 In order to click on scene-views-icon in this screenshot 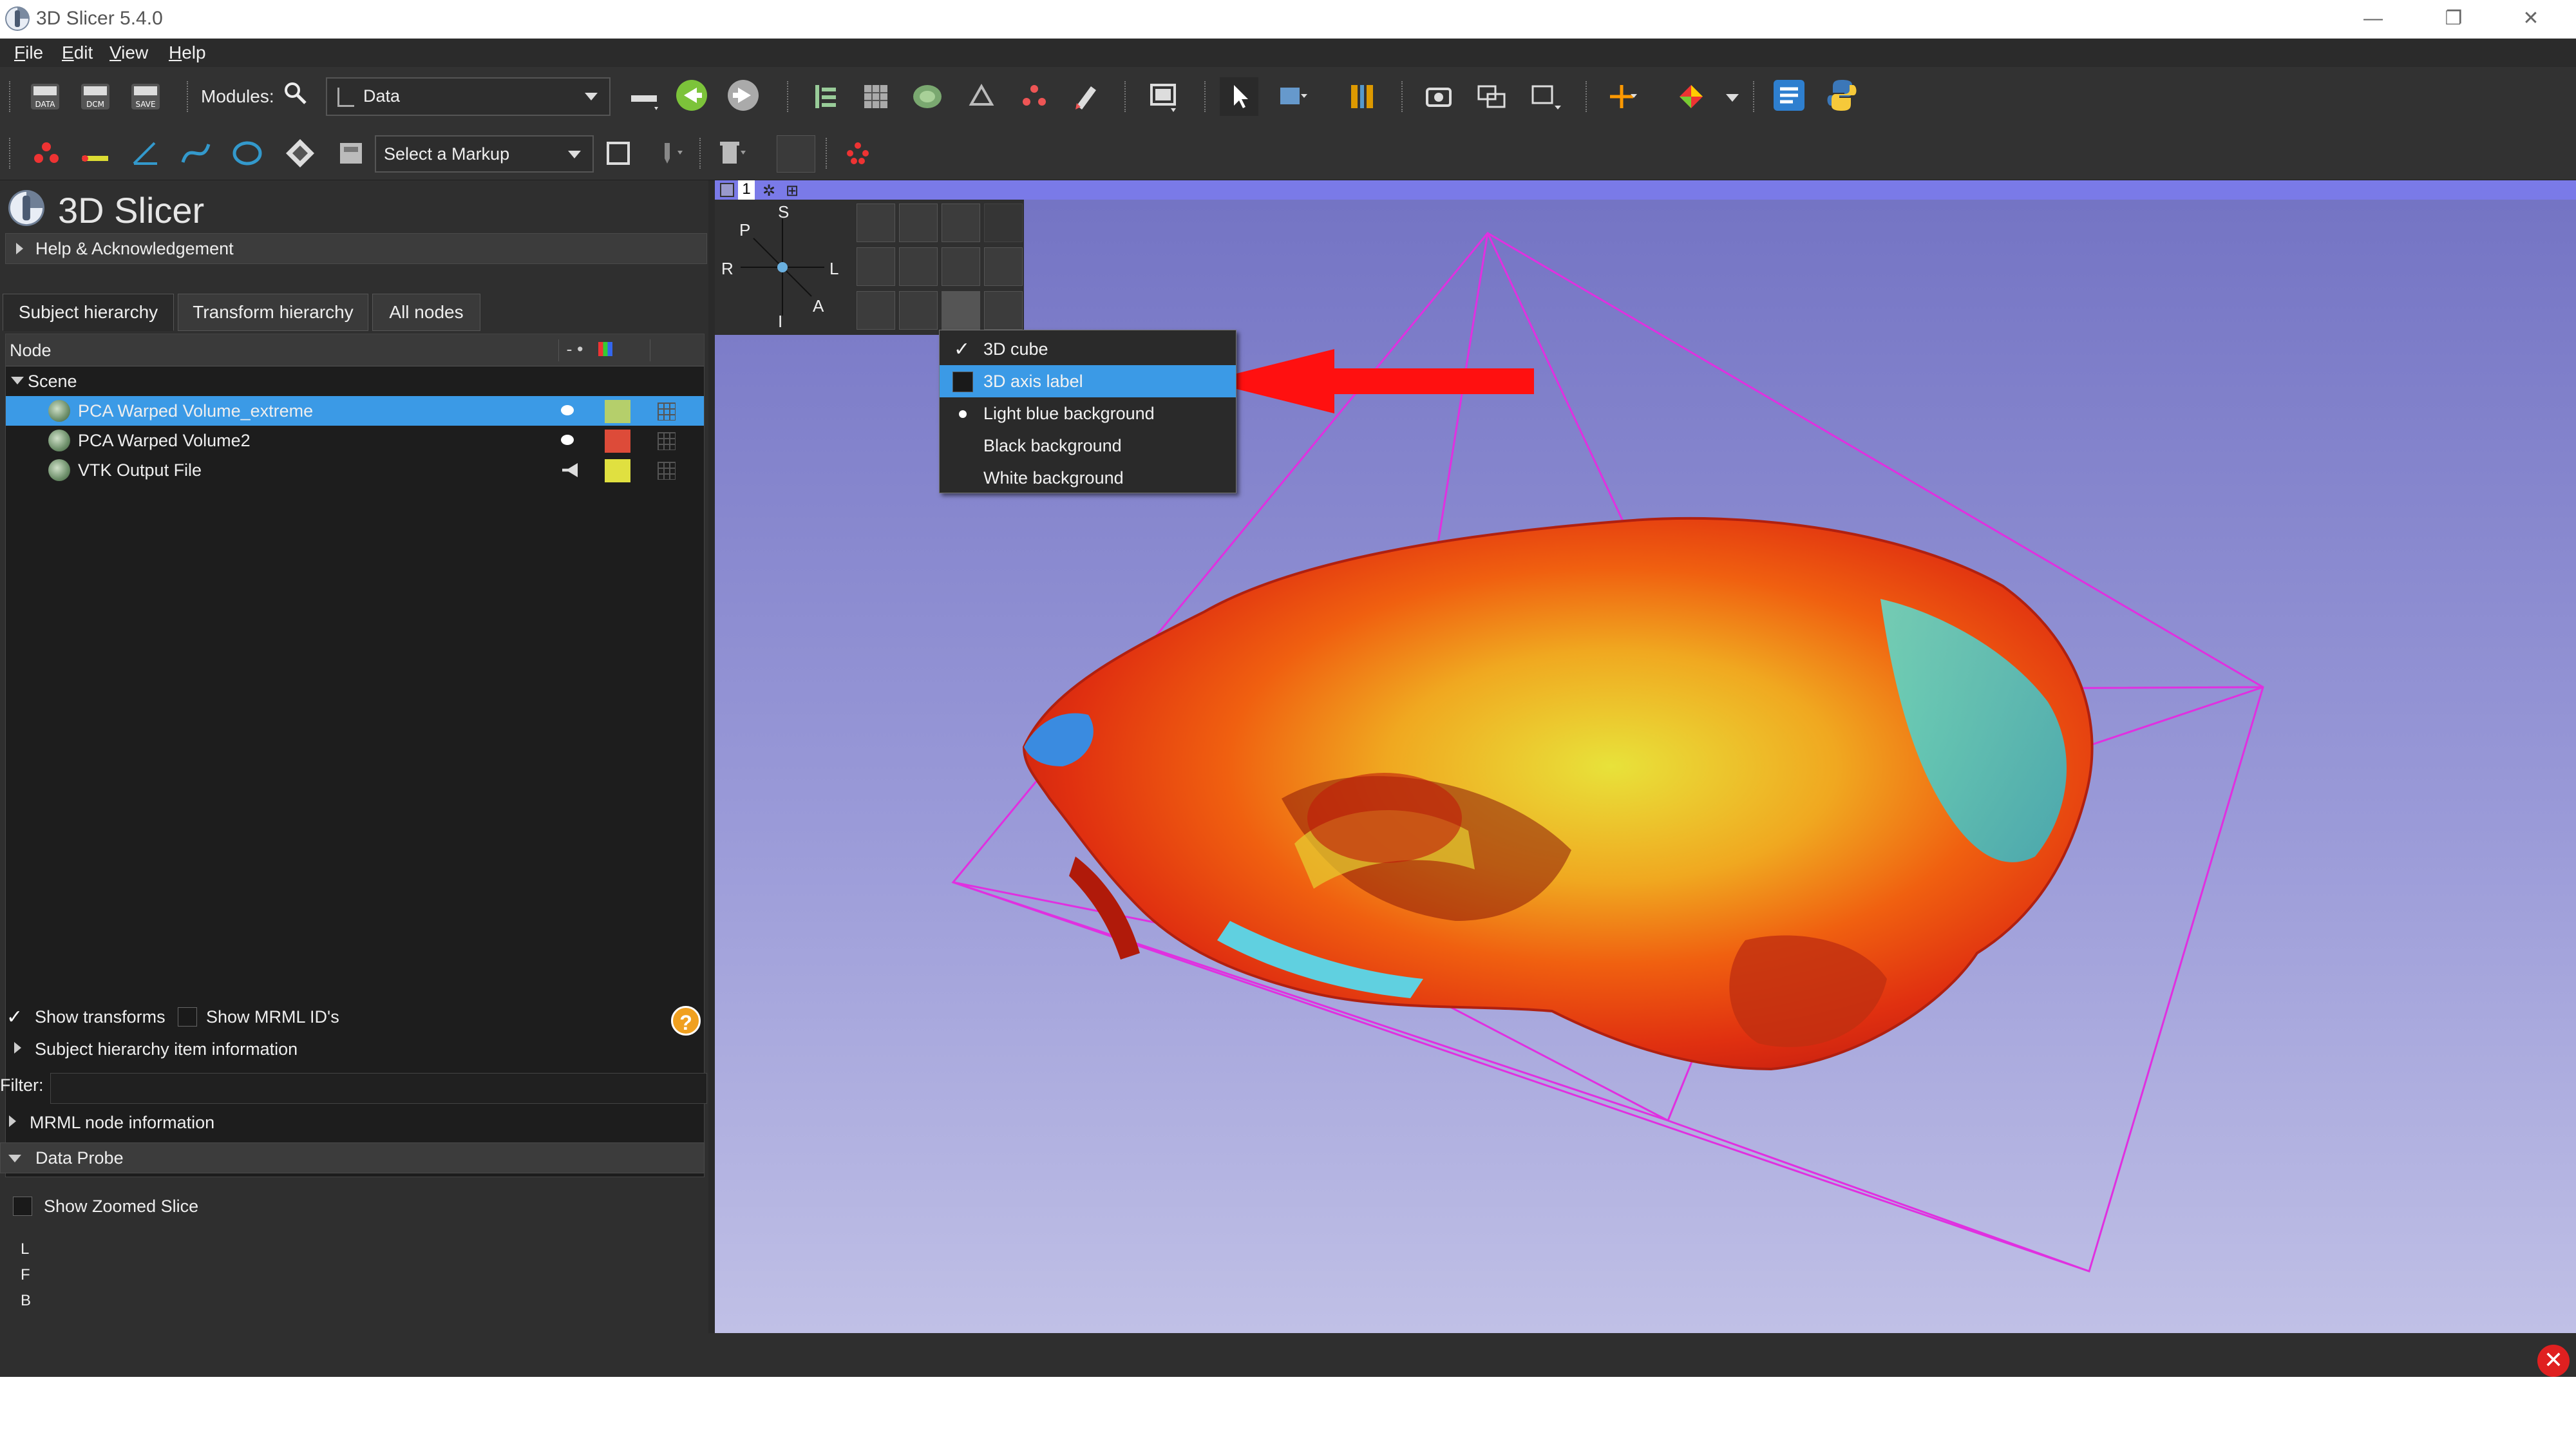, I will do `click(1492, 96)`.